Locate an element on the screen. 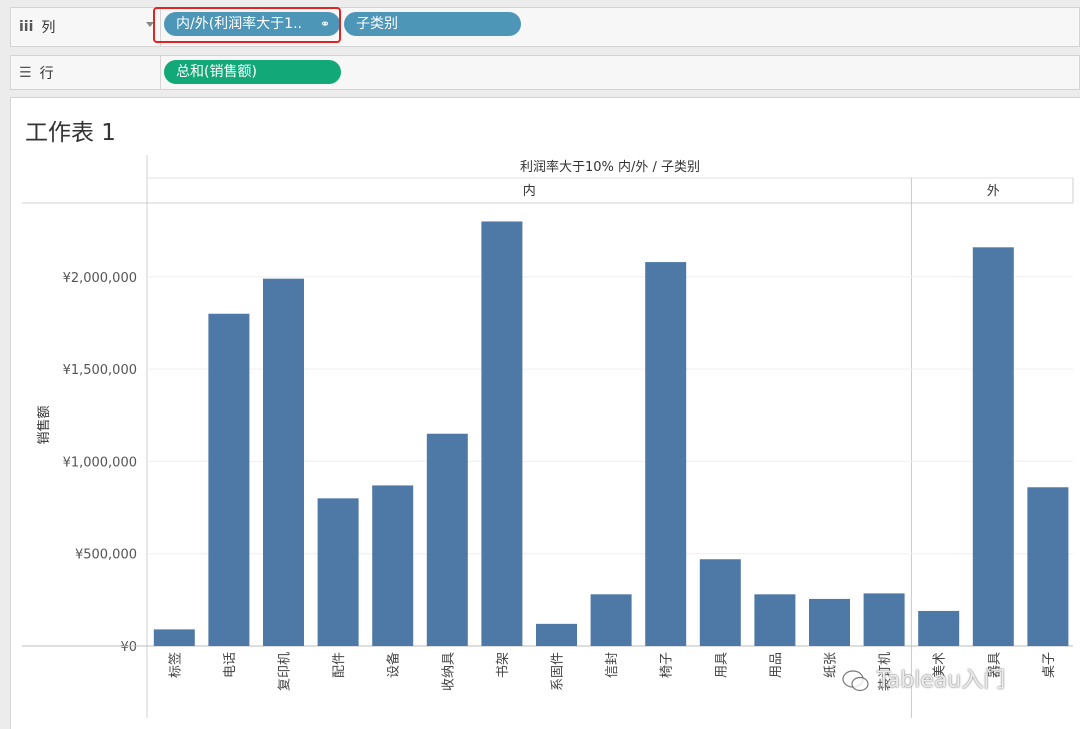  x-tick-label: 用品 is located at coordinates (776, 665).